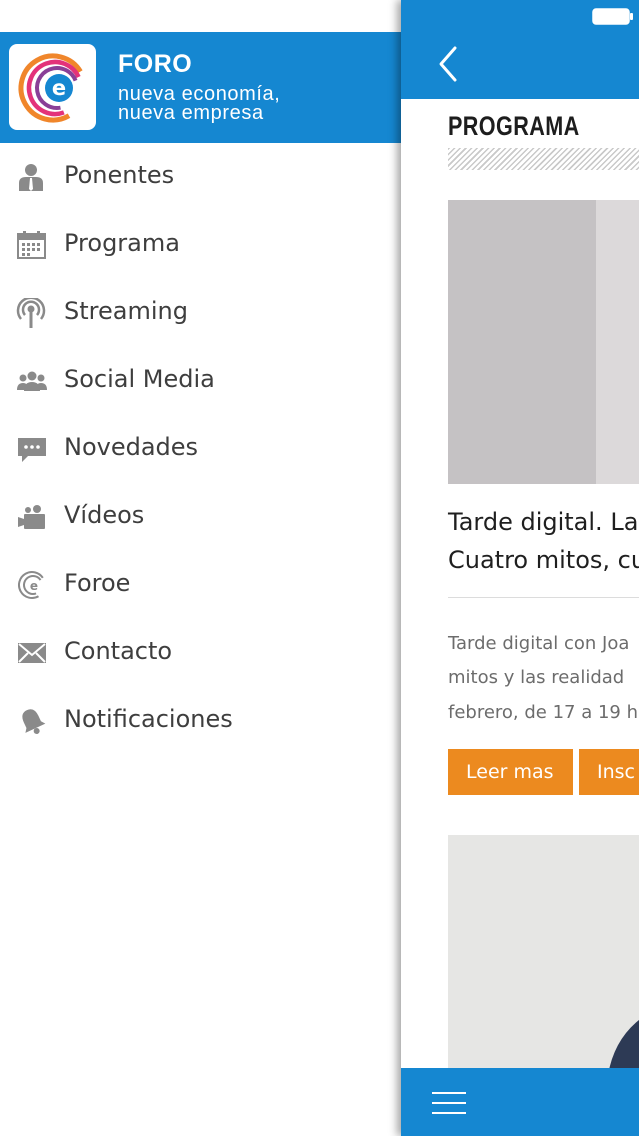 This screenshot has height=1136, width=639. I want to click on card-divider, so click(543, 597).